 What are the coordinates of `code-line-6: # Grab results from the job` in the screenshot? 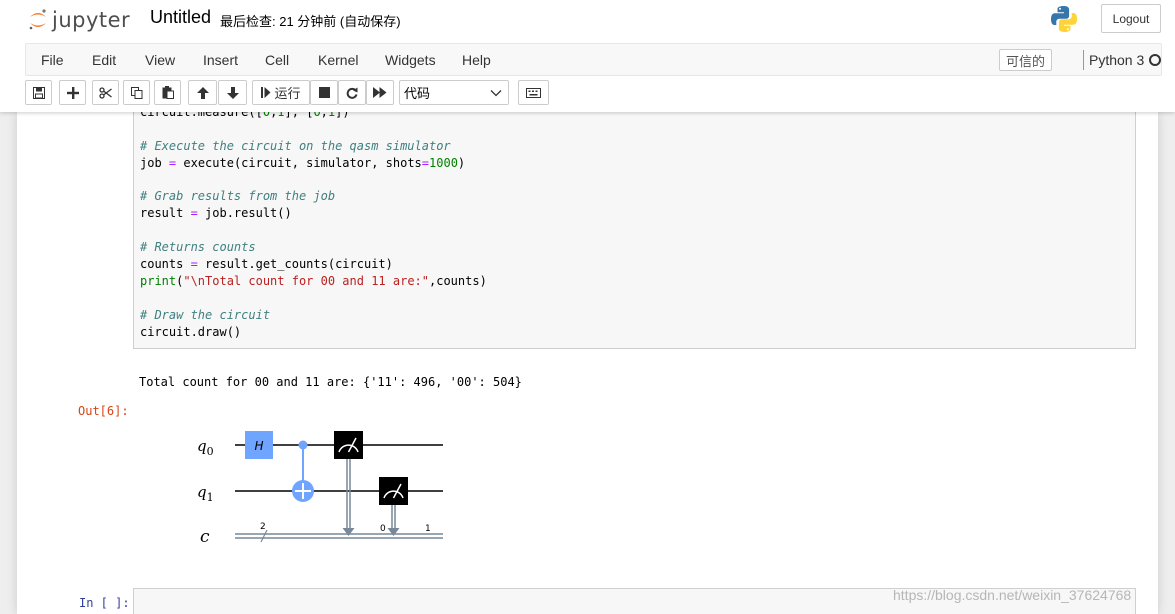 It's located at (238, 196).